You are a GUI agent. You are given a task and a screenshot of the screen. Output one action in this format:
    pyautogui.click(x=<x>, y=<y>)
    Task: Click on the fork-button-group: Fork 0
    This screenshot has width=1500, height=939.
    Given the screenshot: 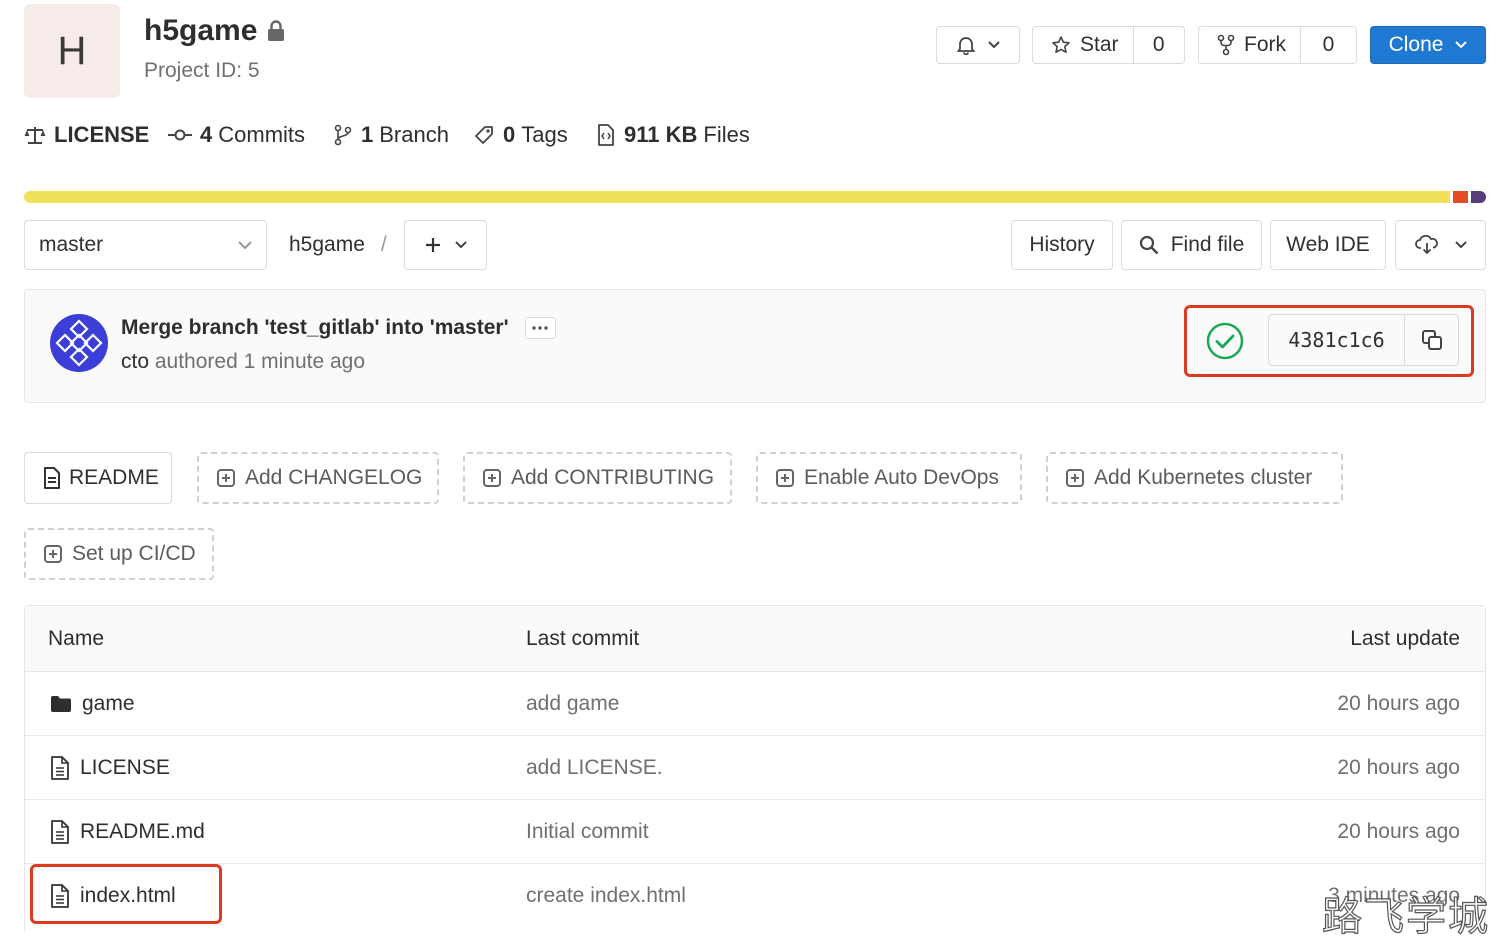 What is the action you would take?
    pyautogui.click(x=1277, y=45)
    